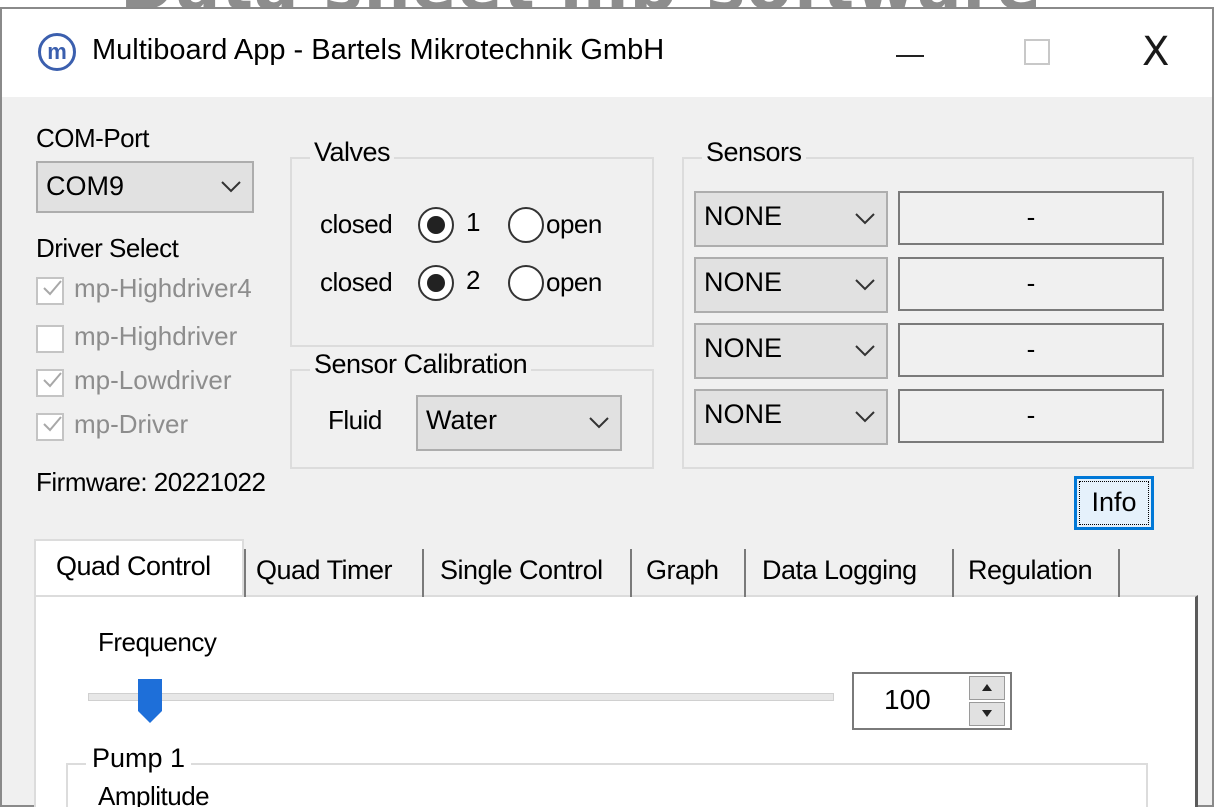  Describe the element at coordinates (1037, 52) in the screenshot. I see `maximize-icon` at that location.